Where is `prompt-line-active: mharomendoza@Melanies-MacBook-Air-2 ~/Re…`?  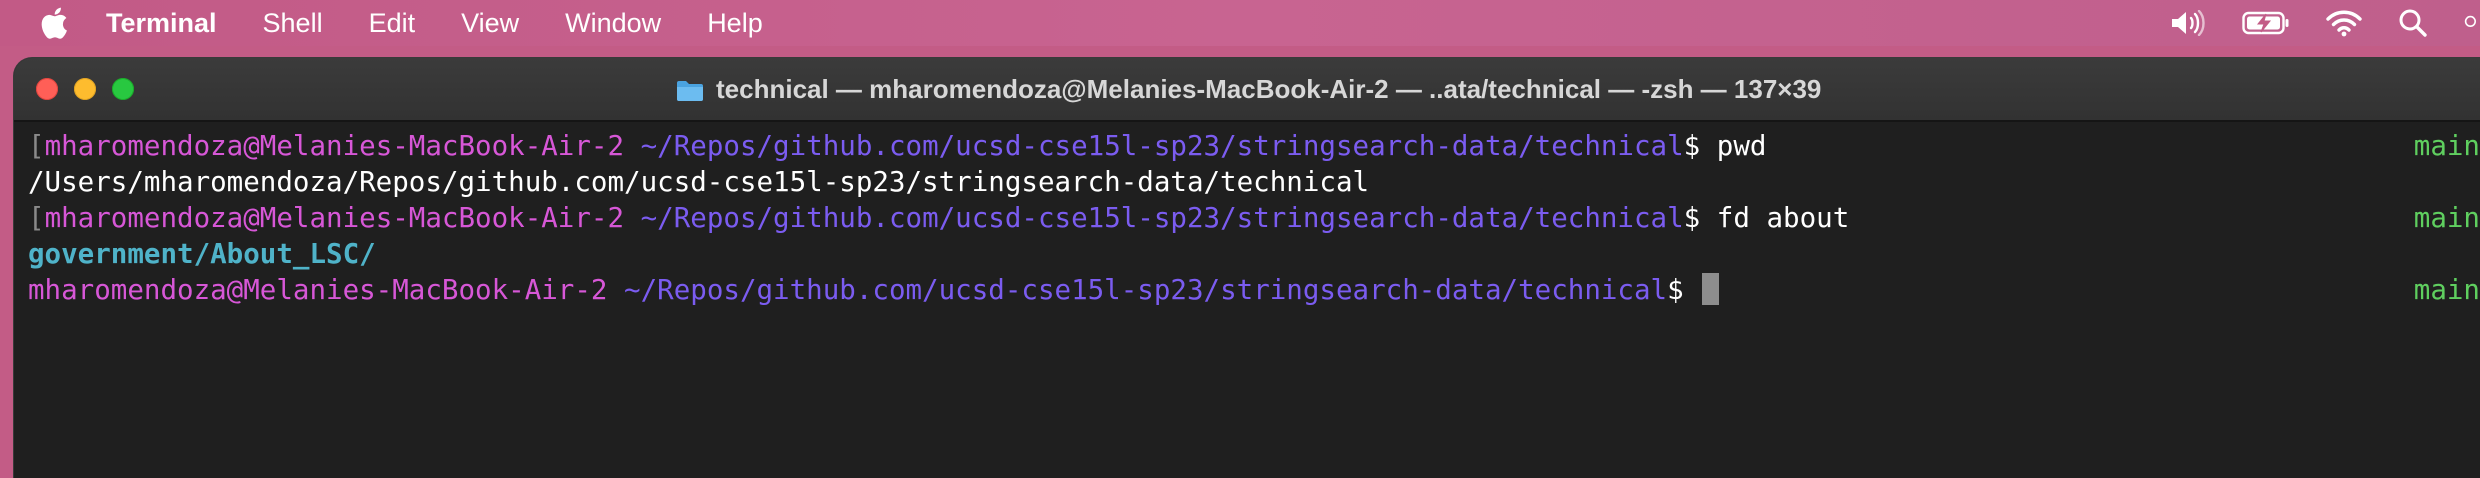 prompt-line-active: mharomendoza@Melanies-MacBook-Air-2 ~/Re… is located at coordinates (874, 290).